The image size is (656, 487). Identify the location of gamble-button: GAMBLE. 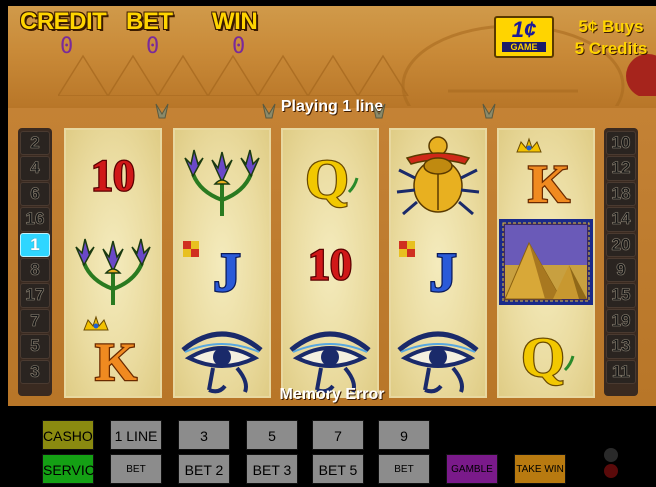
(472, 469).